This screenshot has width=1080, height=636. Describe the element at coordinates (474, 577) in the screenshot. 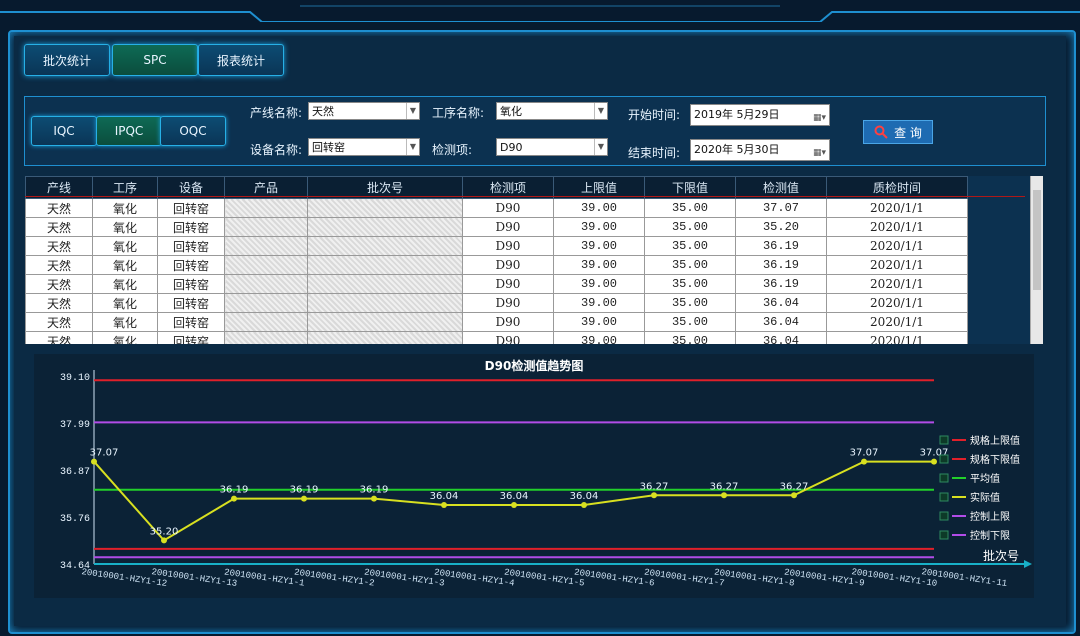

I see `x-tick-label: 20010001-HZY1-4` at that location.